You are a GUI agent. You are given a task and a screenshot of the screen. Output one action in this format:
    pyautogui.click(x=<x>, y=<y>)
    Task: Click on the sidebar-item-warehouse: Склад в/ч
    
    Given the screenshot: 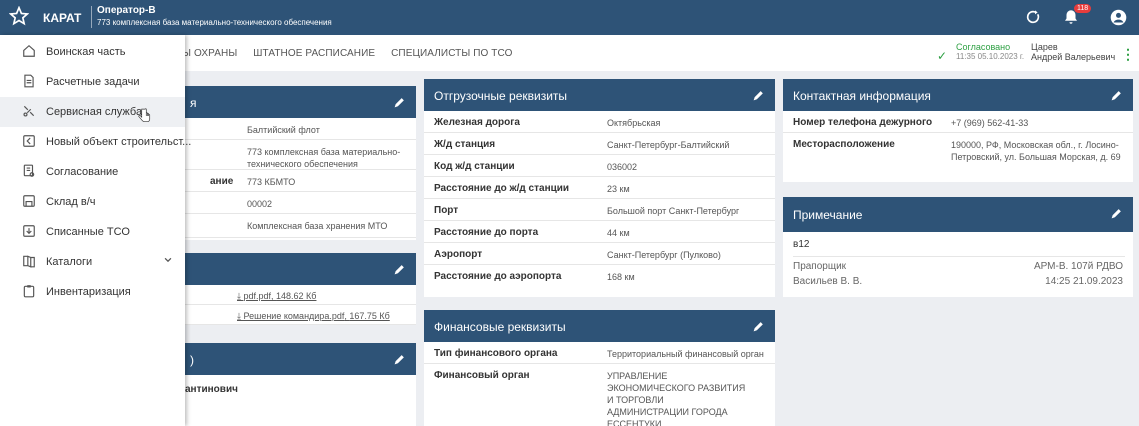 What is the action you would take?
    pyautogui.click(x=92, y=202)
    